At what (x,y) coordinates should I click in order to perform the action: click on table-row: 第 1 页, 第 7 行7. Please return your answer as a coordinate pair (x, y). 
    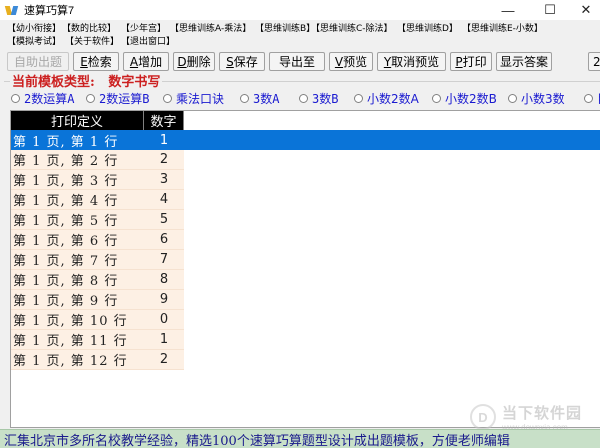
    Looking at the image, I should click on (97, 260).